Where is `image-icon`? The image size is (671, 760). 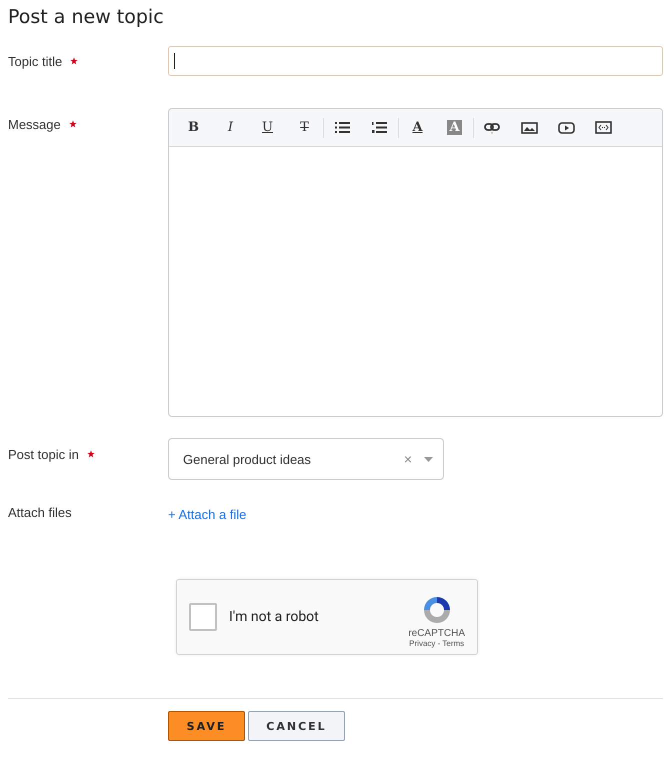 image-icon is located at coordinates (529, 128).